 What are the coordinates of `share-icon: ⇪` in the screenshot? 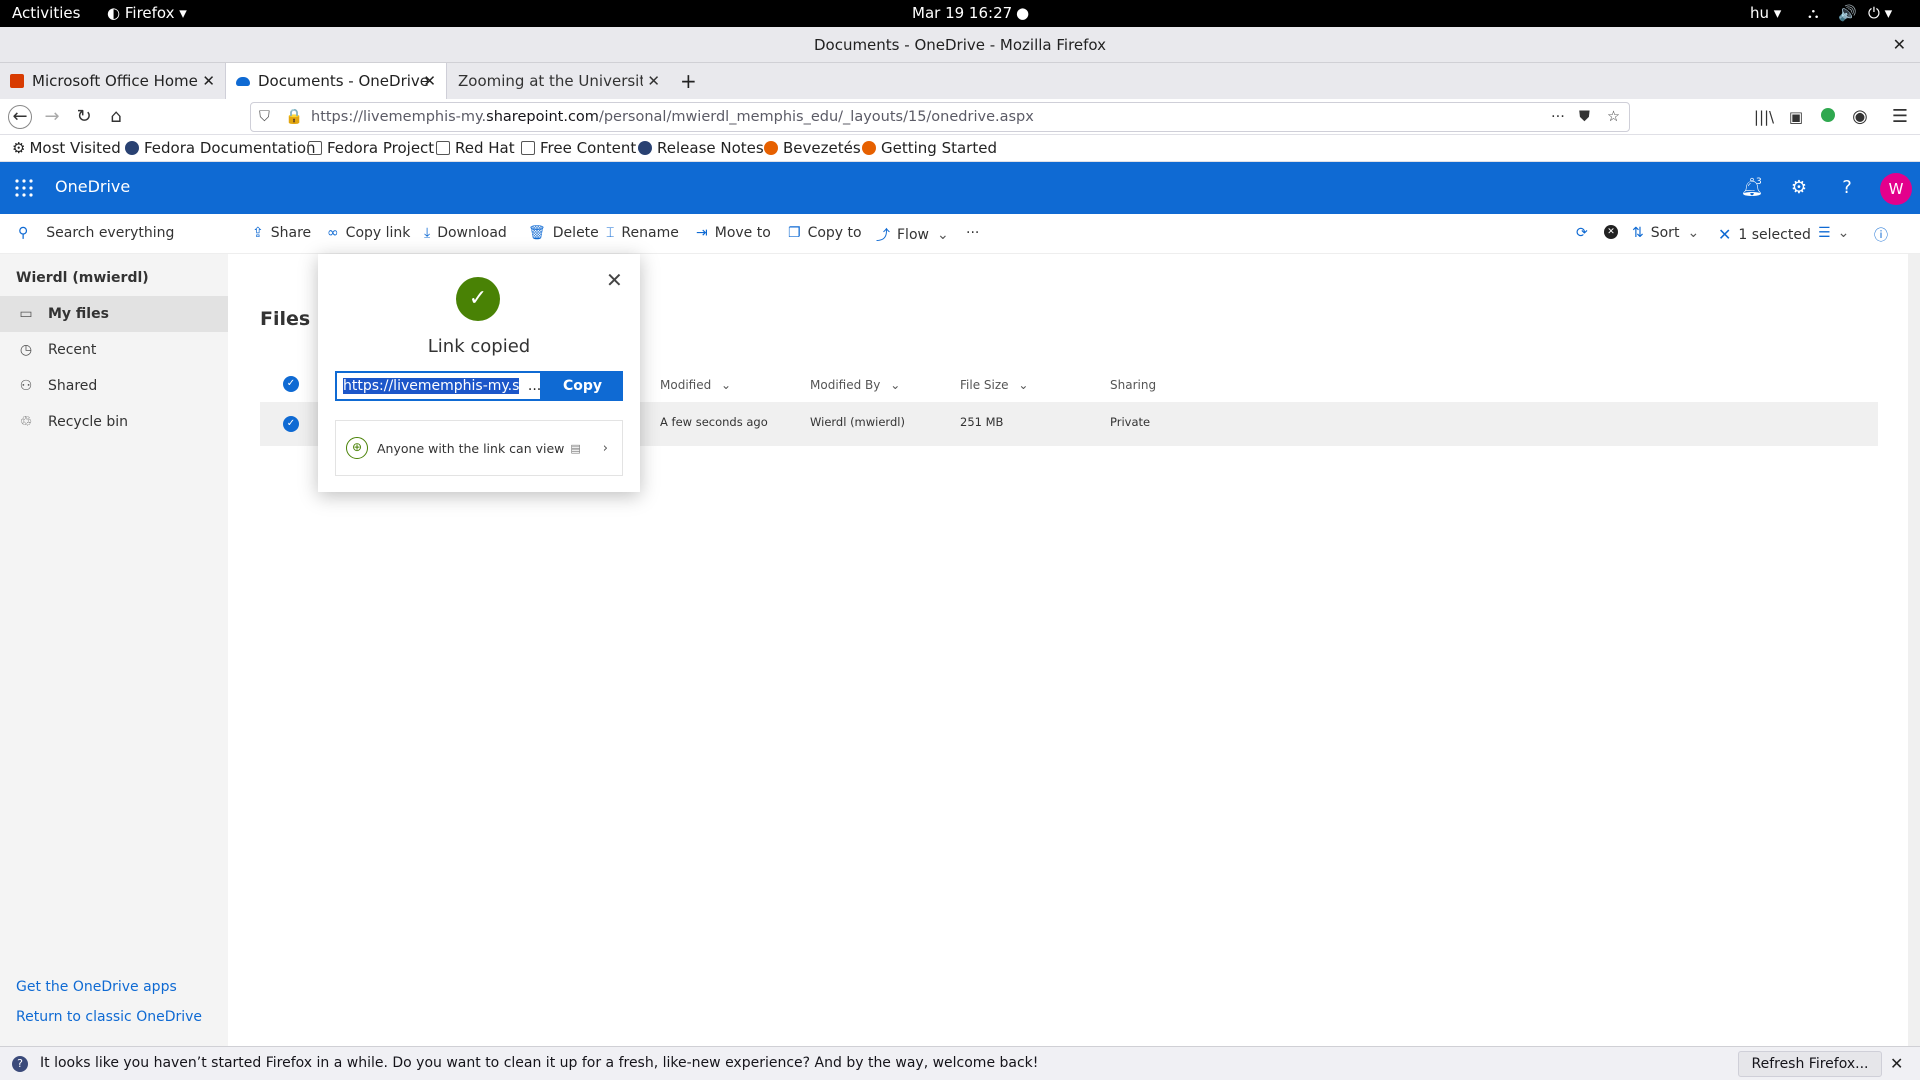 It's located at (258, 233).